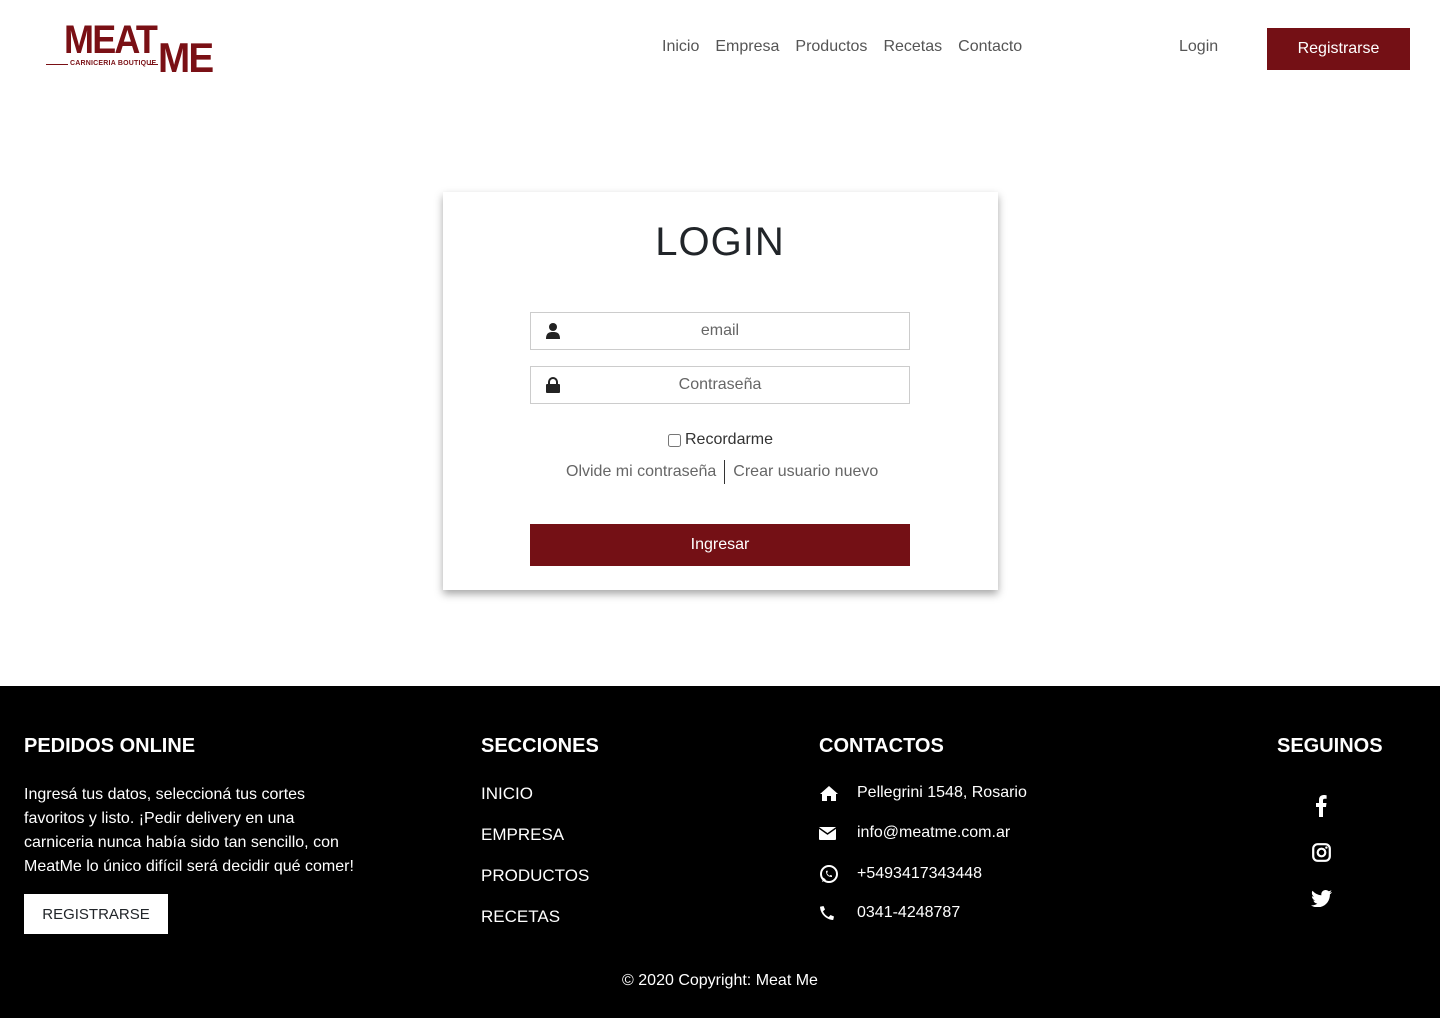  I want to click on footer-link-recetas: RECETAS, so click(520, 917).